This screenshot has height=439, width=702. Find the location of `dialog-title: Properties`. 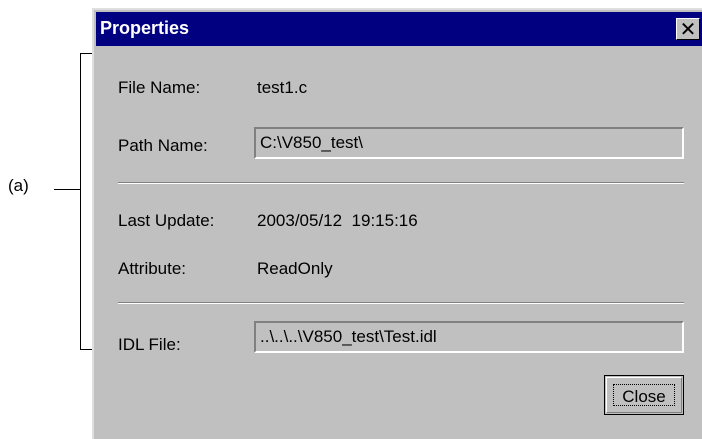

dialog-title: Properties is located at coordinates (145, 28).